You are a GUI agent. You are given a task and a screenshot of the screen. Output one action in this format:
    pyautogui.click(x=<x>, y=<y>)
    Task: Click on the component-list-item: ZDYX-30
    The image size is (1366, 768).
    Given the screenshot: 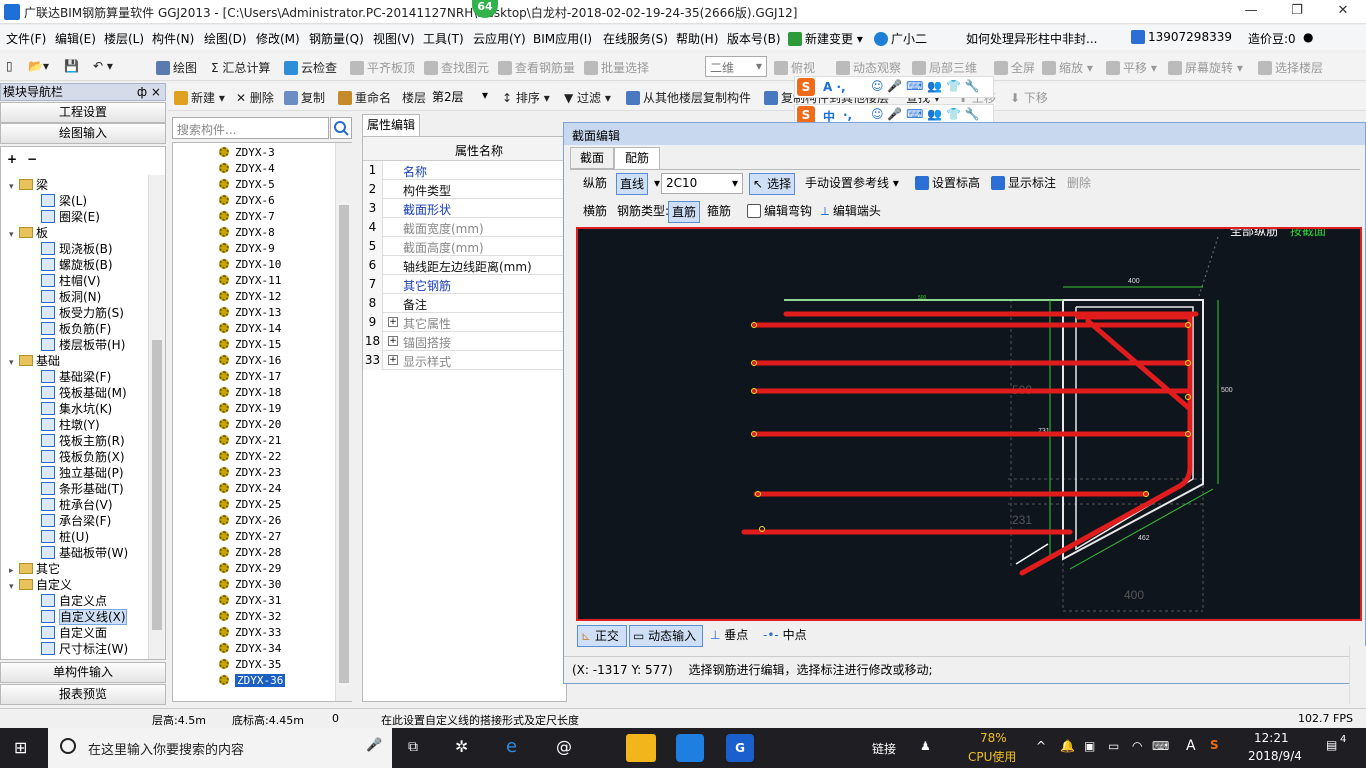 What is the action you would take?
    pyautogui.click(x=227, y=585)
    